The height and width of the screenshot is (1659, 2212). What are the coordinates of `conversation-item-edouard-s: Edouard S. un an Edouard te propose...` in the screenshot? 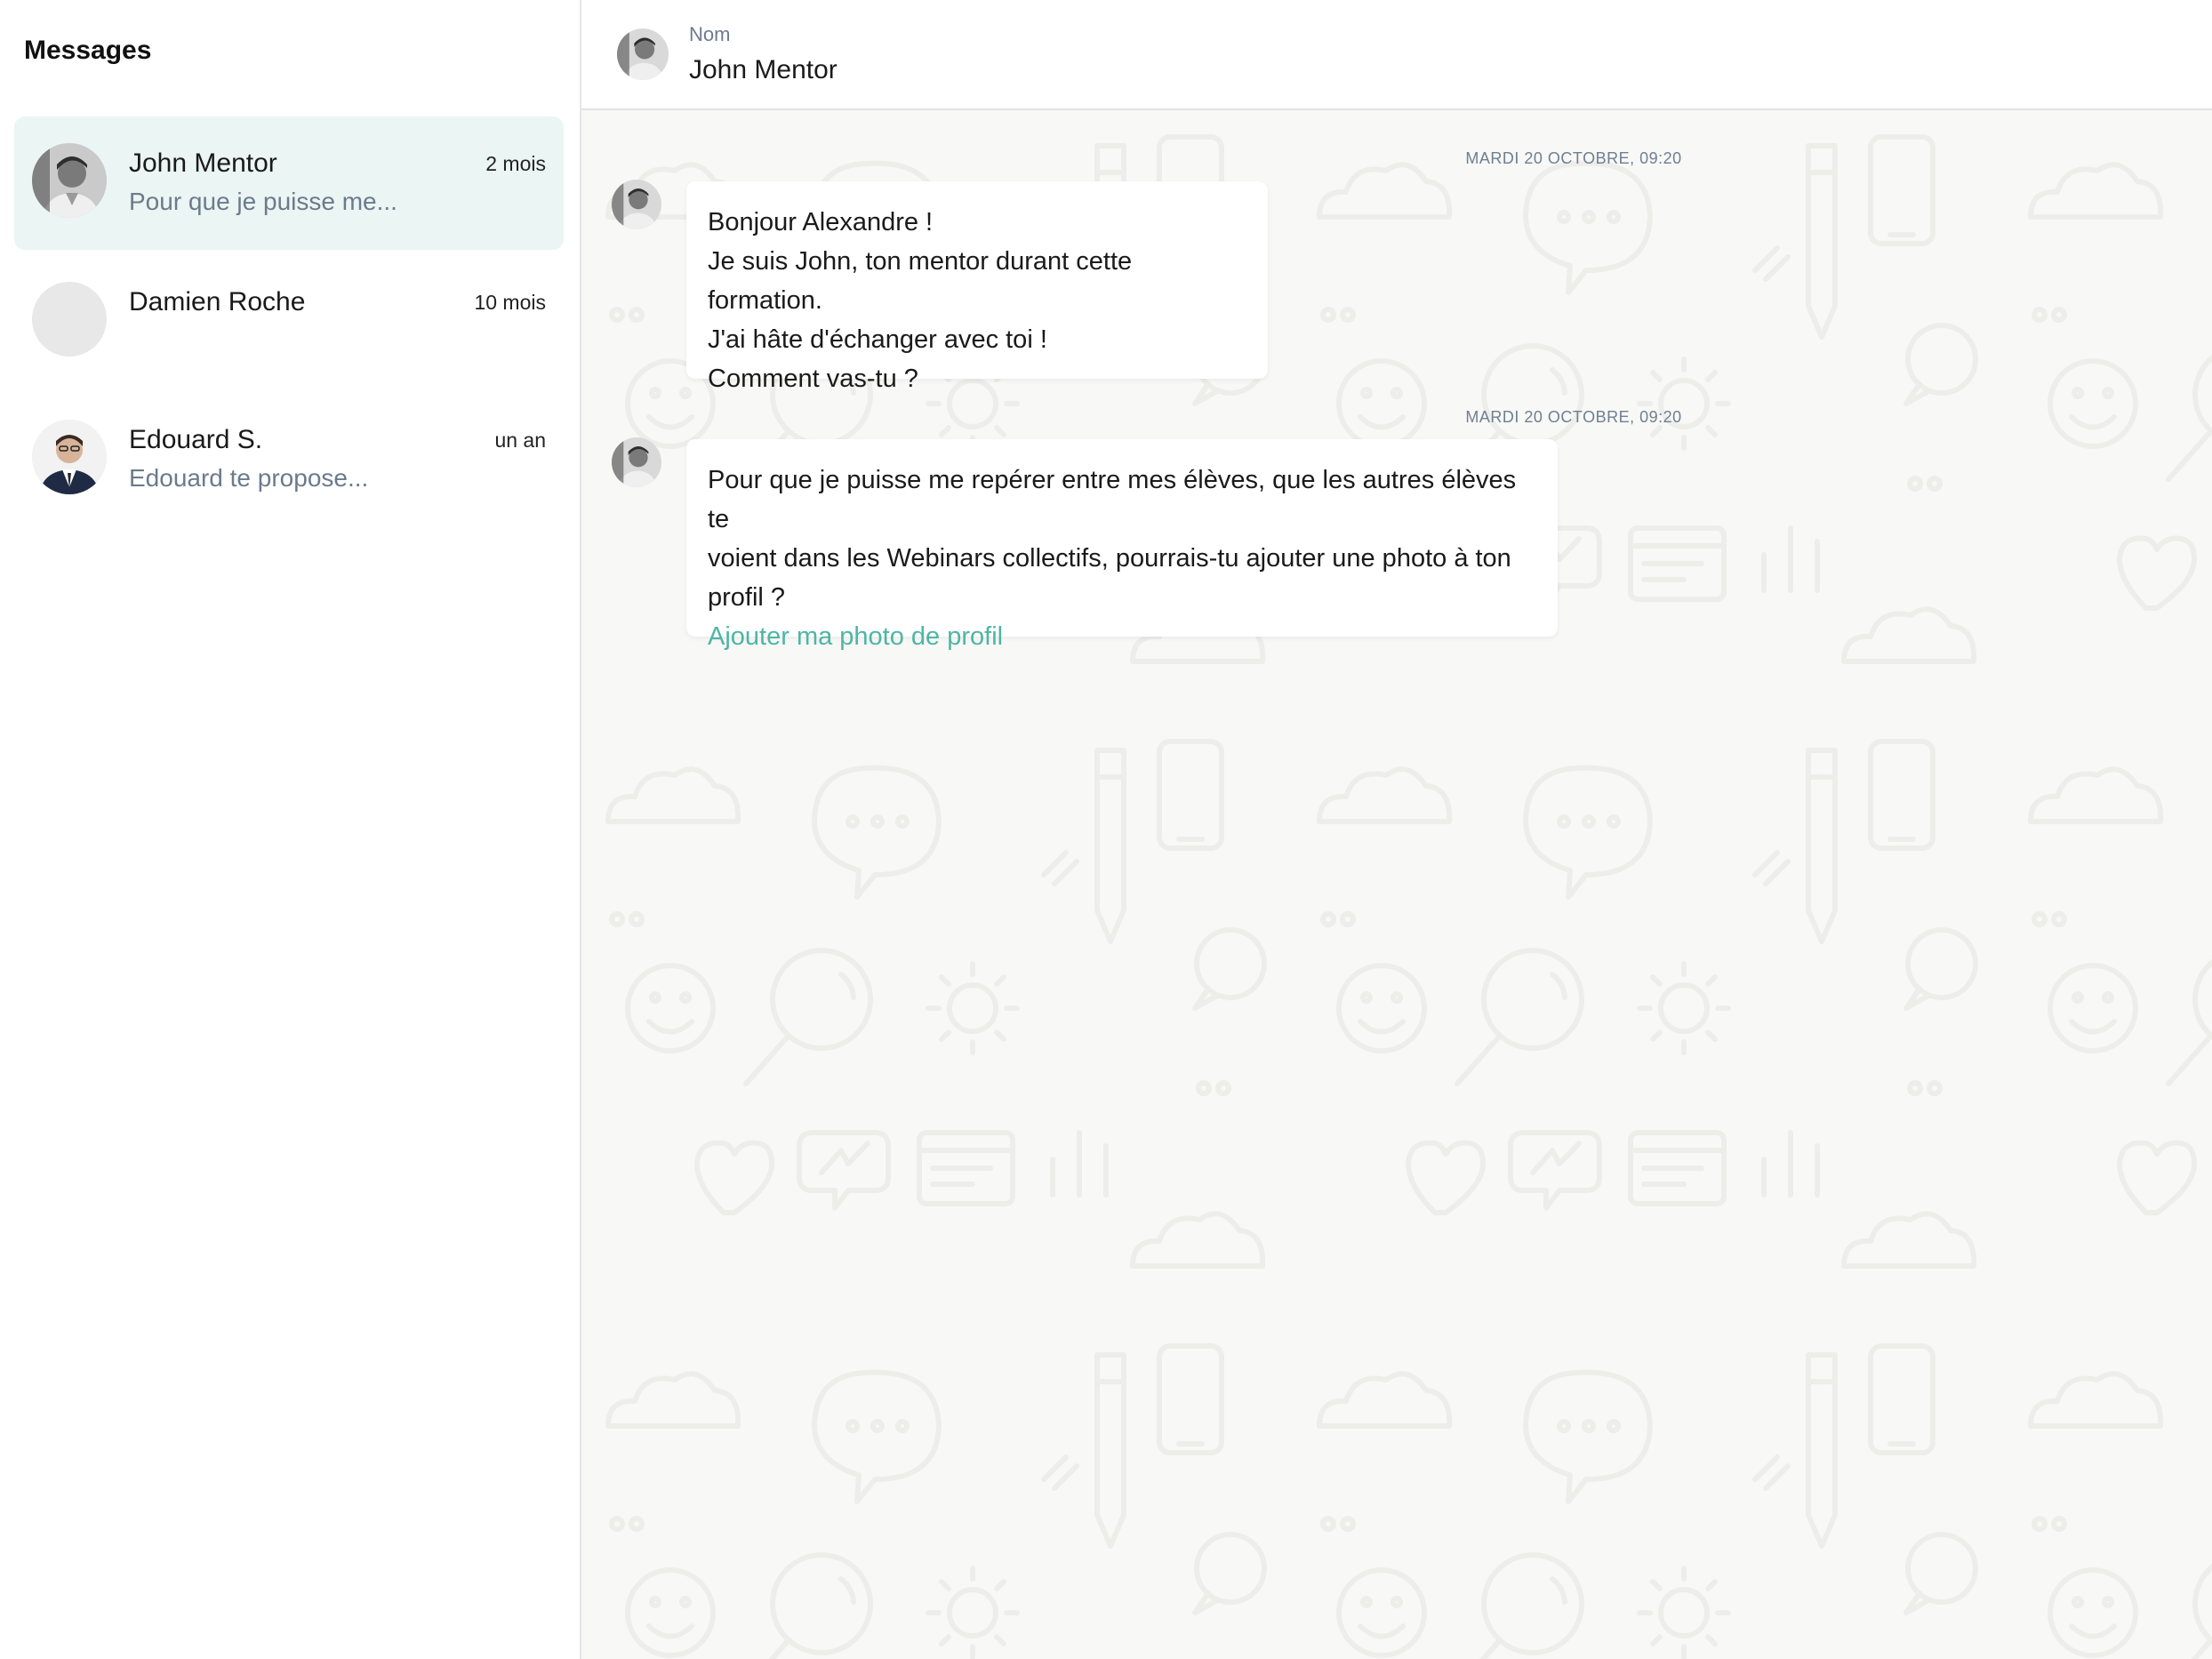 It's located at (289, 459).